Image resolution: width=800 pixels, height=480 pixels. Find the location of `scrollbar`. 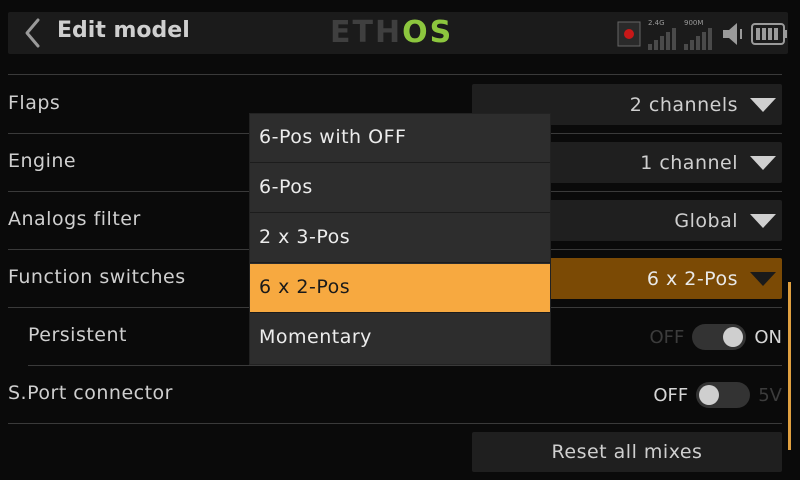

scrollbar is located at coordinates (789, 366).